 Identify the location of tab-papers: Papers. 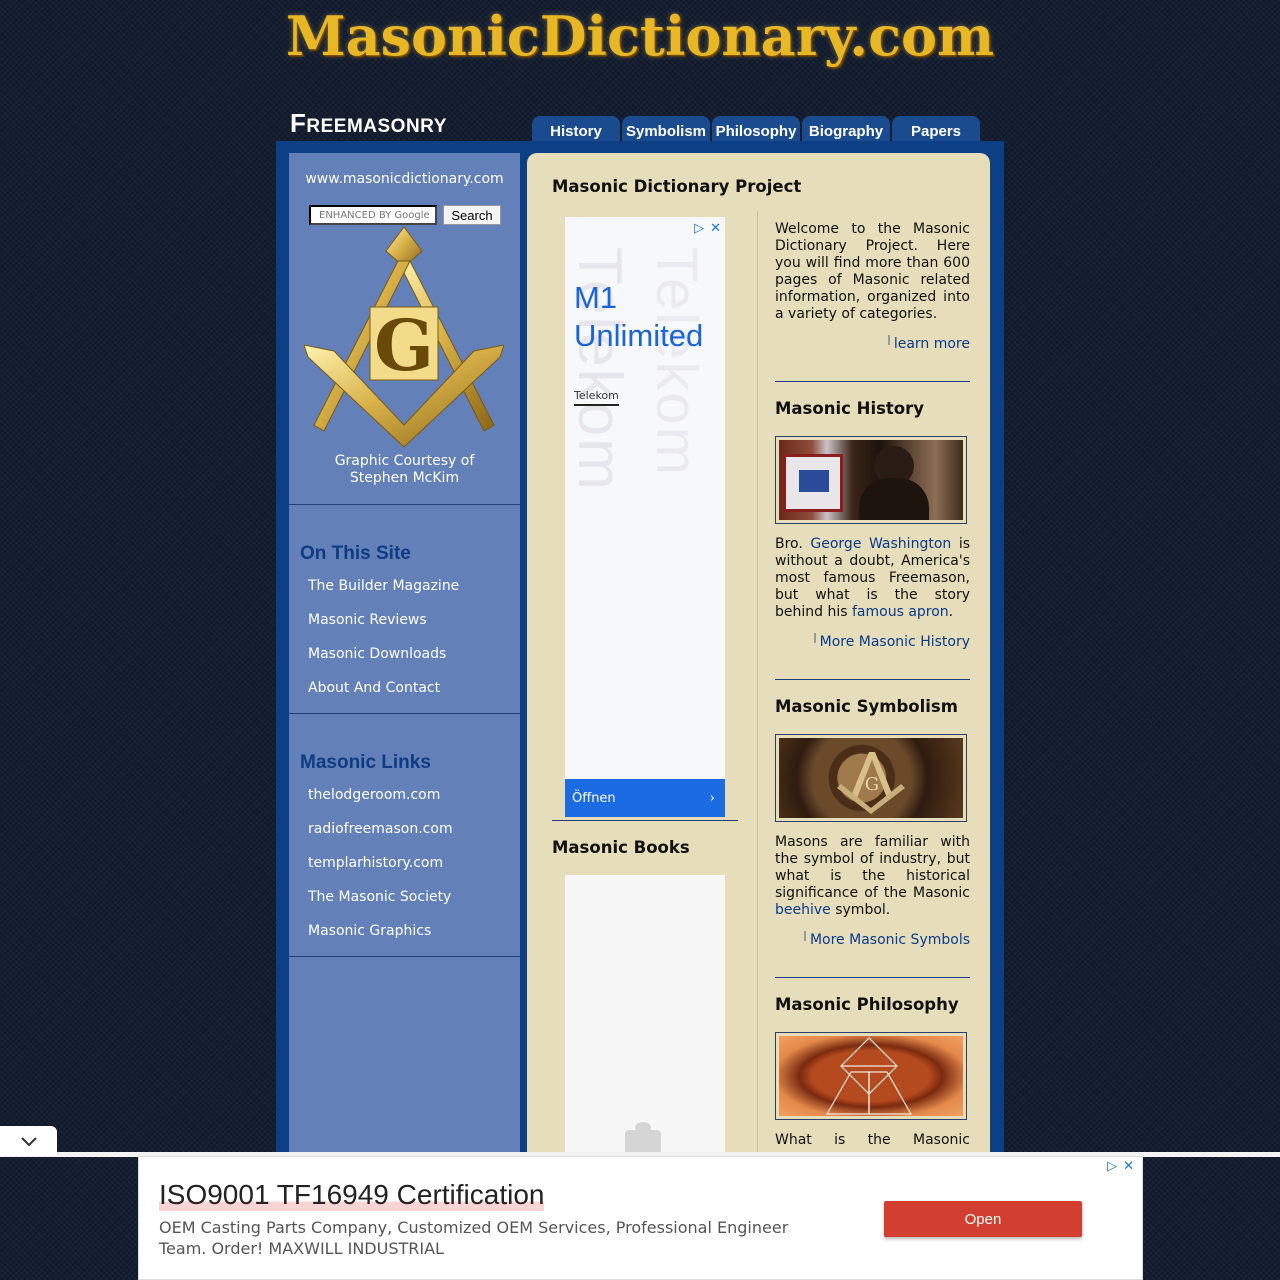
(936, 130).